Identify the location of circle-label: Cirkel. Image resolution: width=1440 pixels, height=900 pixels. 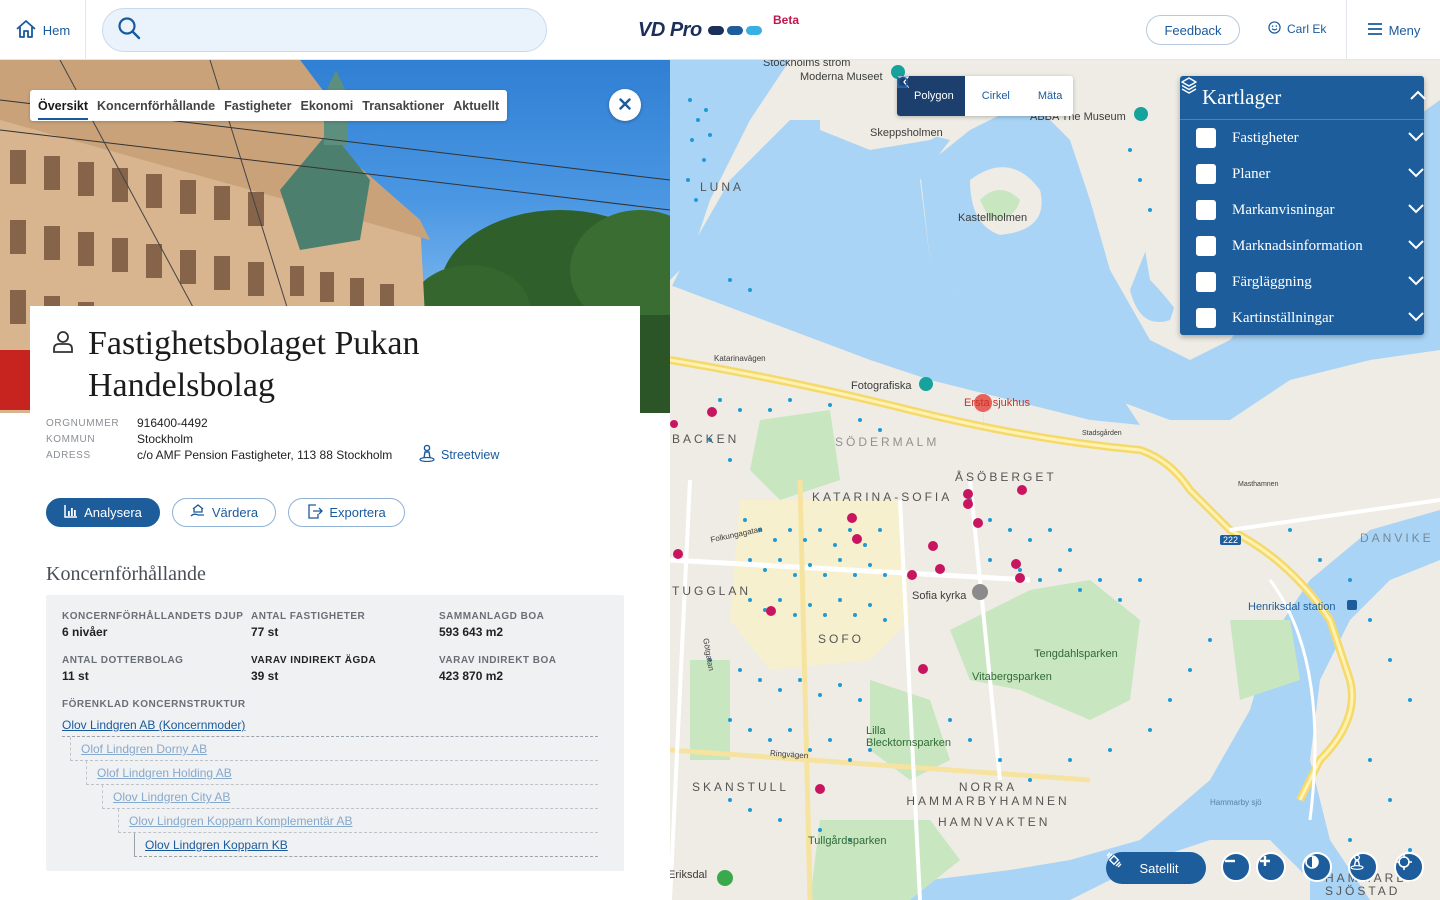
(995, 96).